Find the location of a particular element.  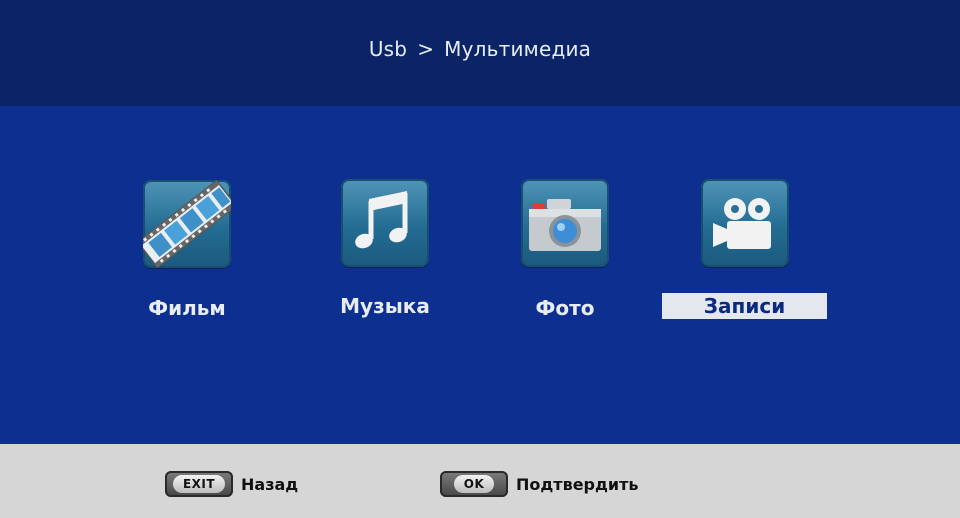

video-camera-icon is located at coordinates (742, 223).